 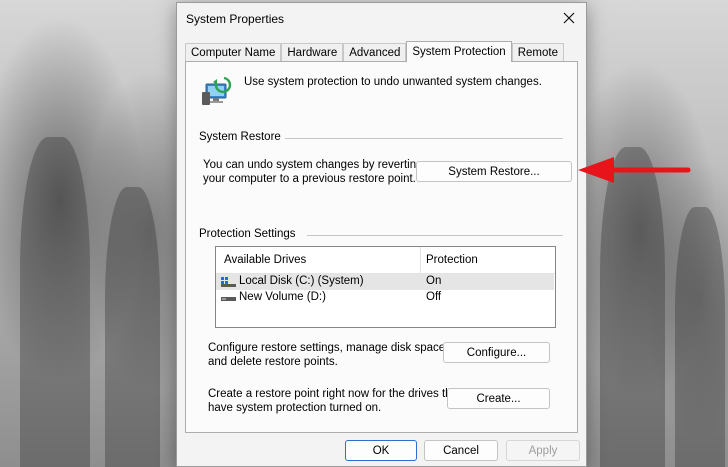 What do you see at coordinates (634, 170) in the screenshot?
I see `red-arrow-annotation` at bounding box center [634, 170].